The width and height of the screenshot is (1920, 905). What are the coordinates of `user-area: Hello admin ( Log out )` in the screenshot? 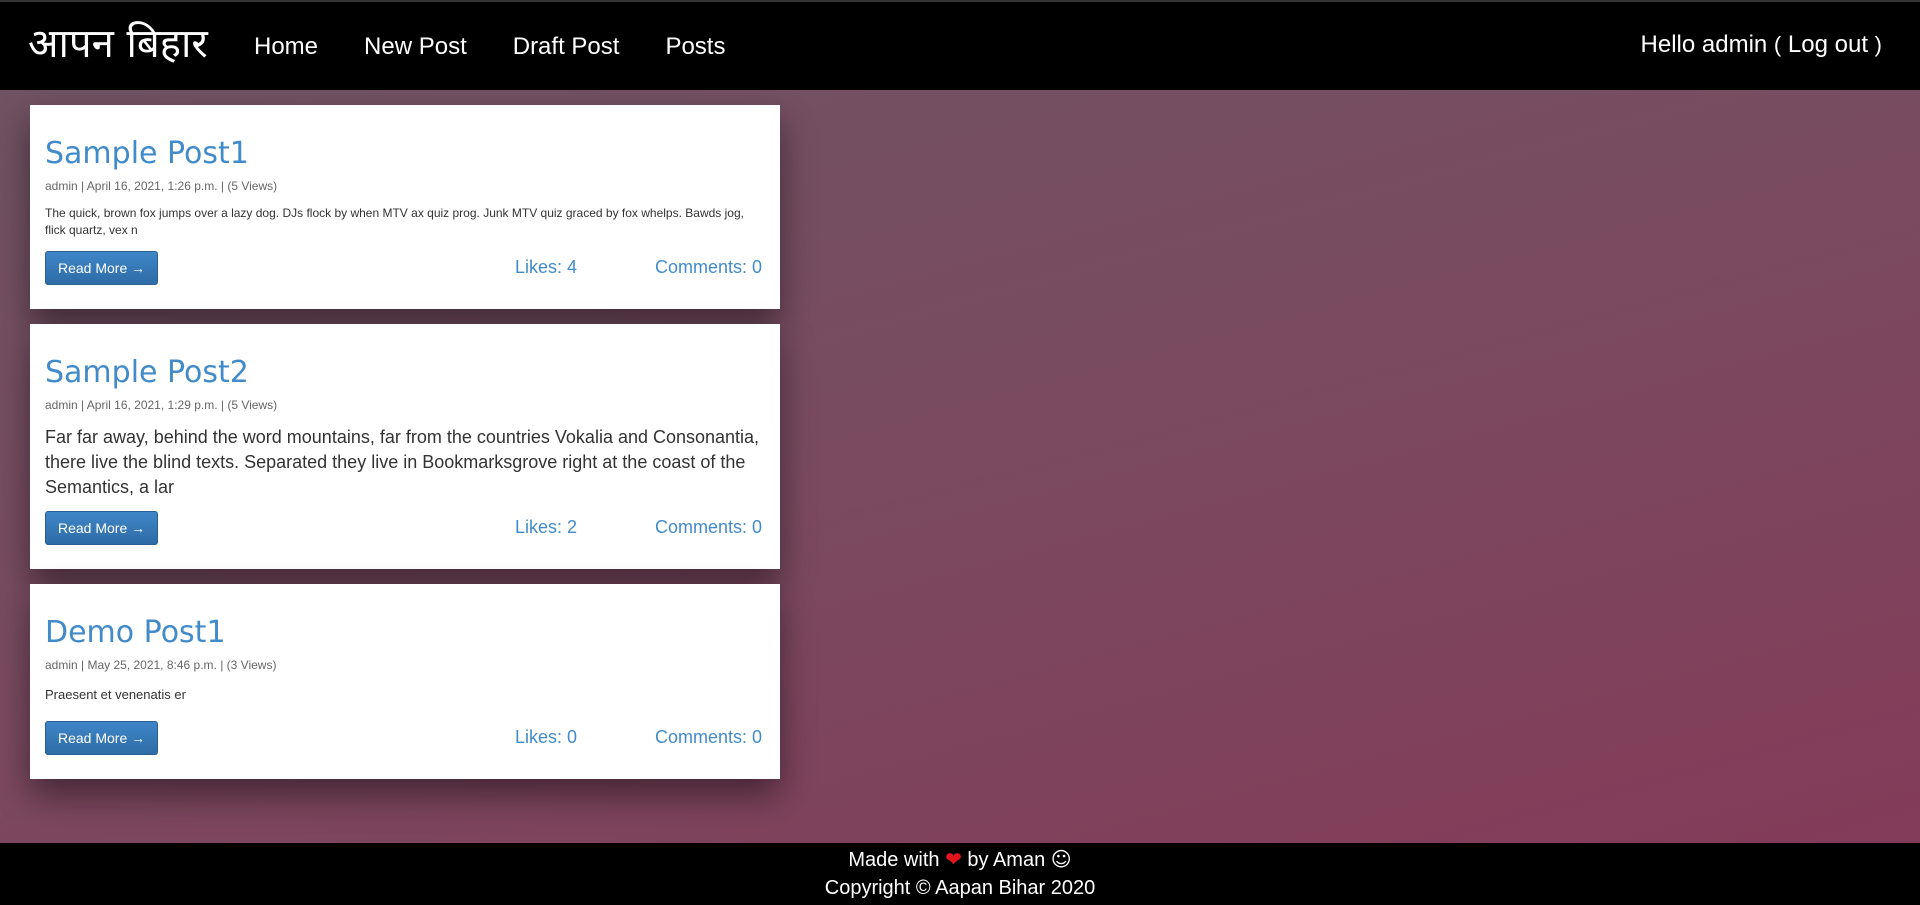 It's located at (1761, 45).